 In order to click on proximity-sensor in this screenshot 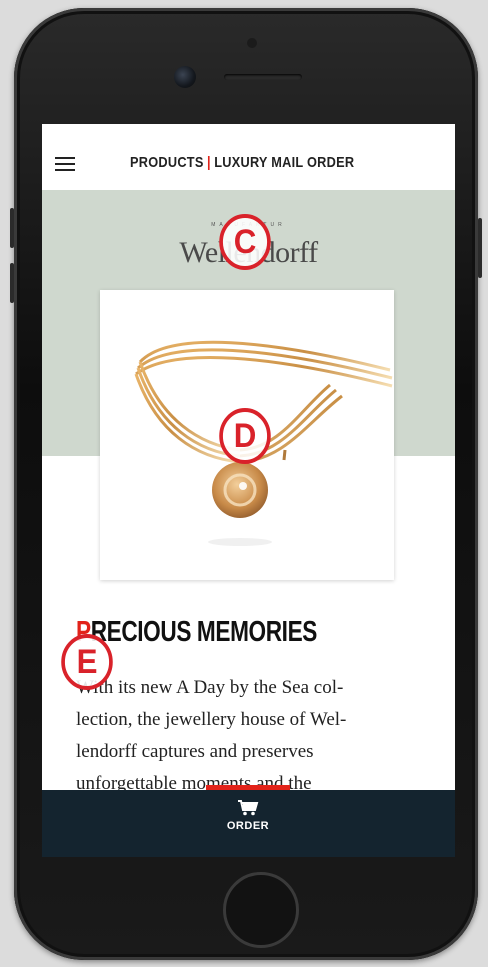, I will do `click(252, 43)`.